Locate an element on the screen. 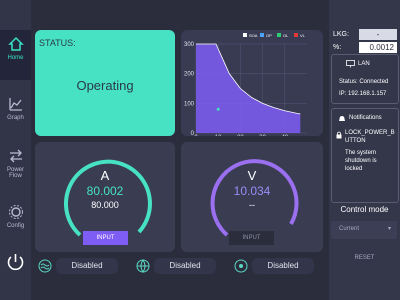  power-button is located at coordinates (15, 263).